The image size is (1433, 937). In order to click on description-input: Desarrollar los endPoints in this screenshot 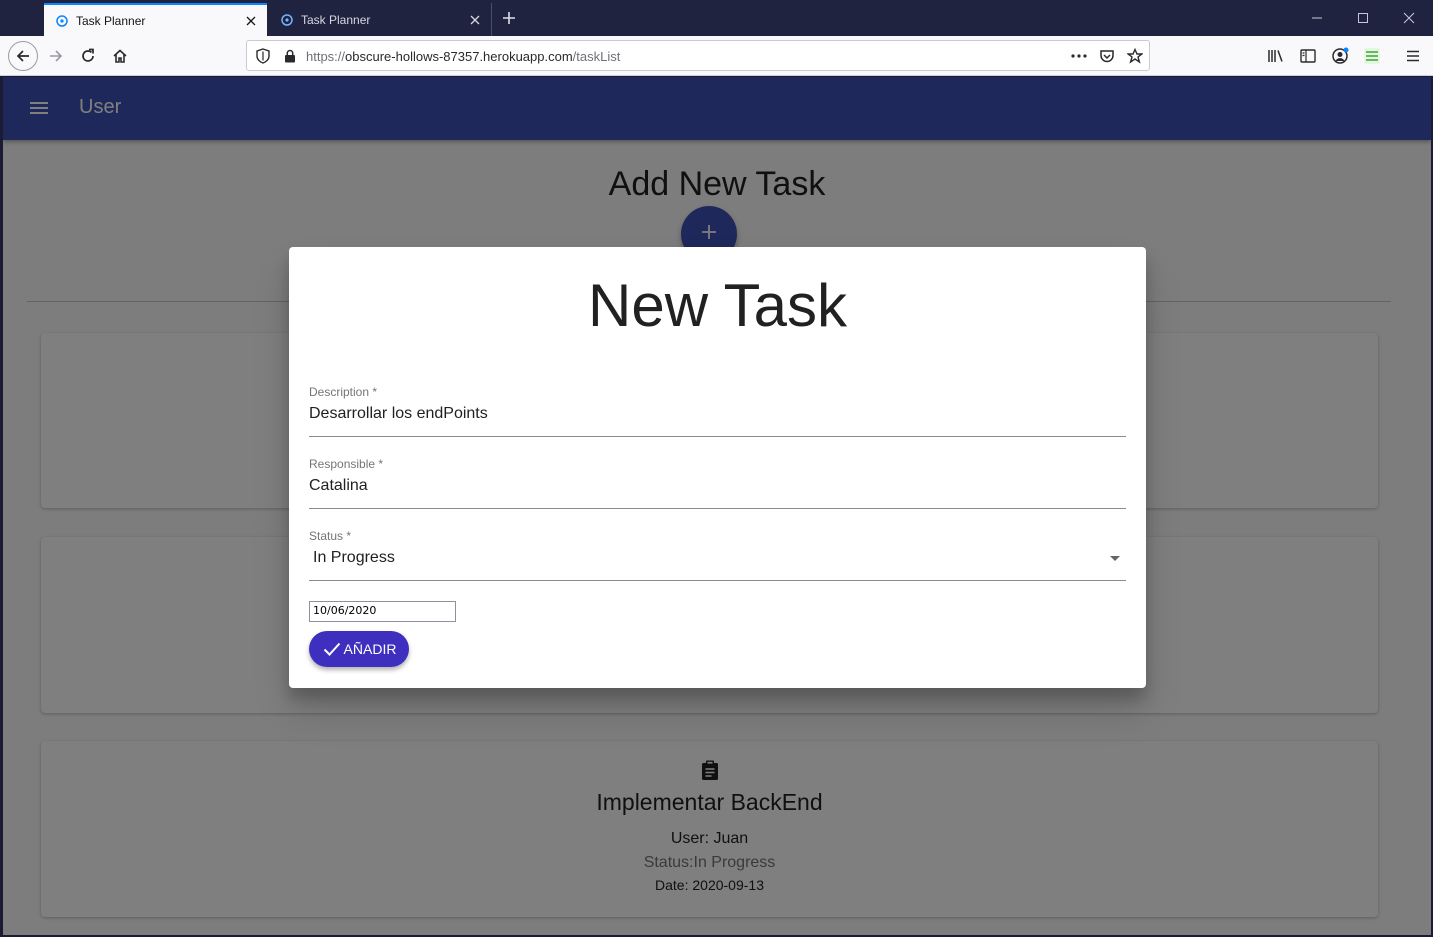, I will do `click(398, 414)`.